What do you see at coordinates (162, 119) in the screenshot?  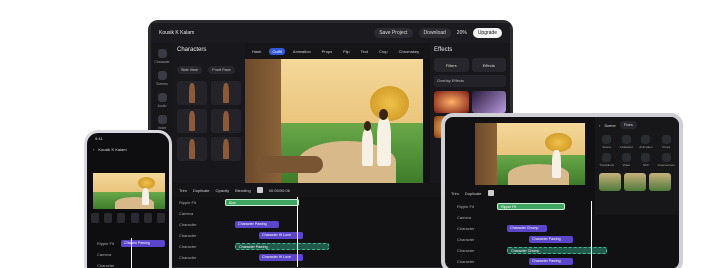 I see `voice-icon` at bounding box center [162, 119].